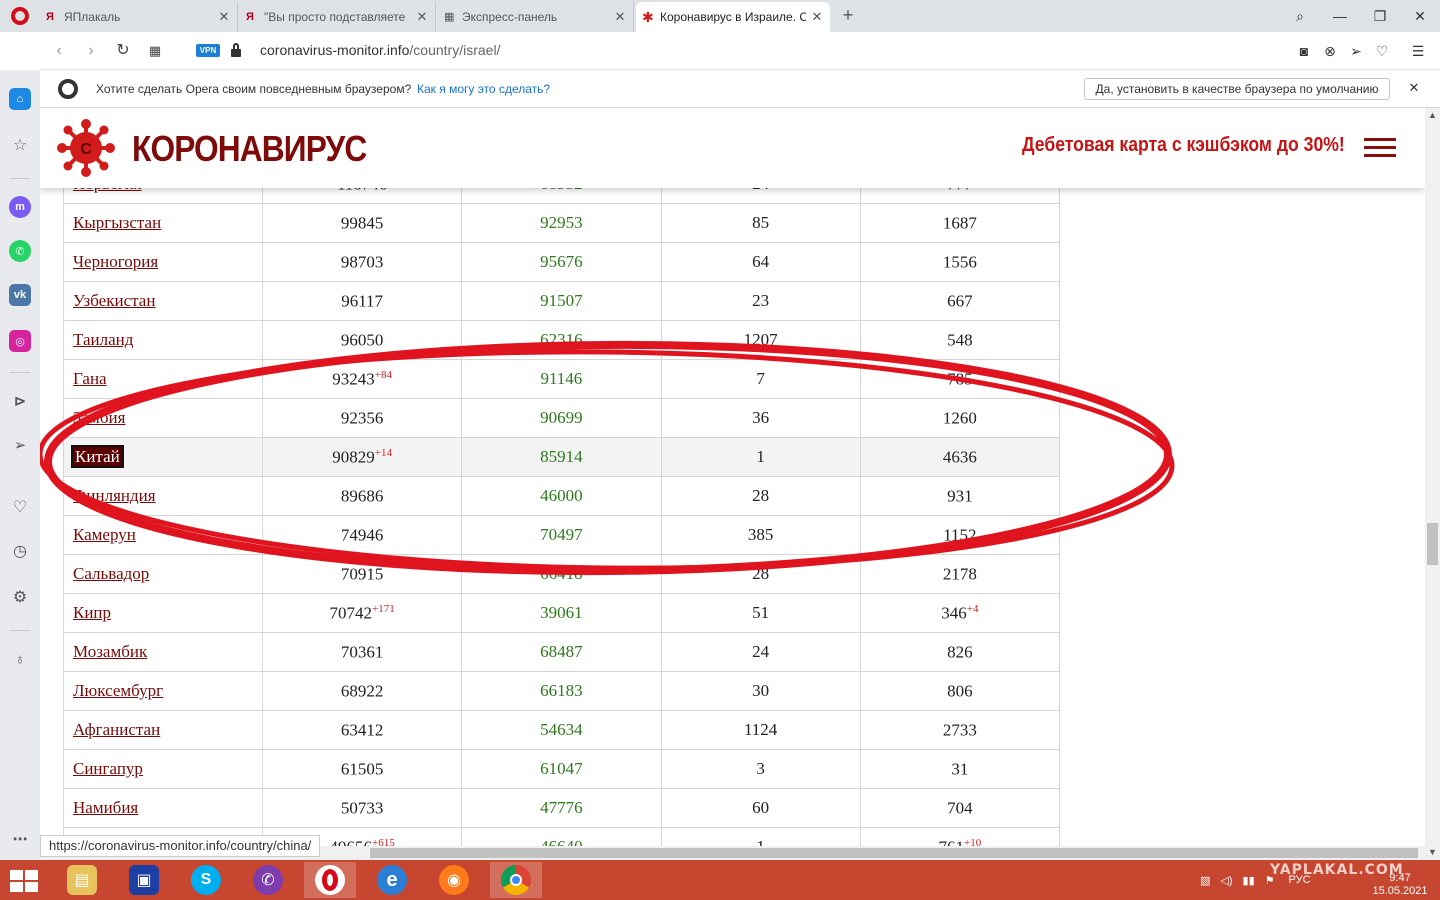  Describe the element at coordinates (848, 15) in the screenshot. I see `new-tab-button: +` at that location.